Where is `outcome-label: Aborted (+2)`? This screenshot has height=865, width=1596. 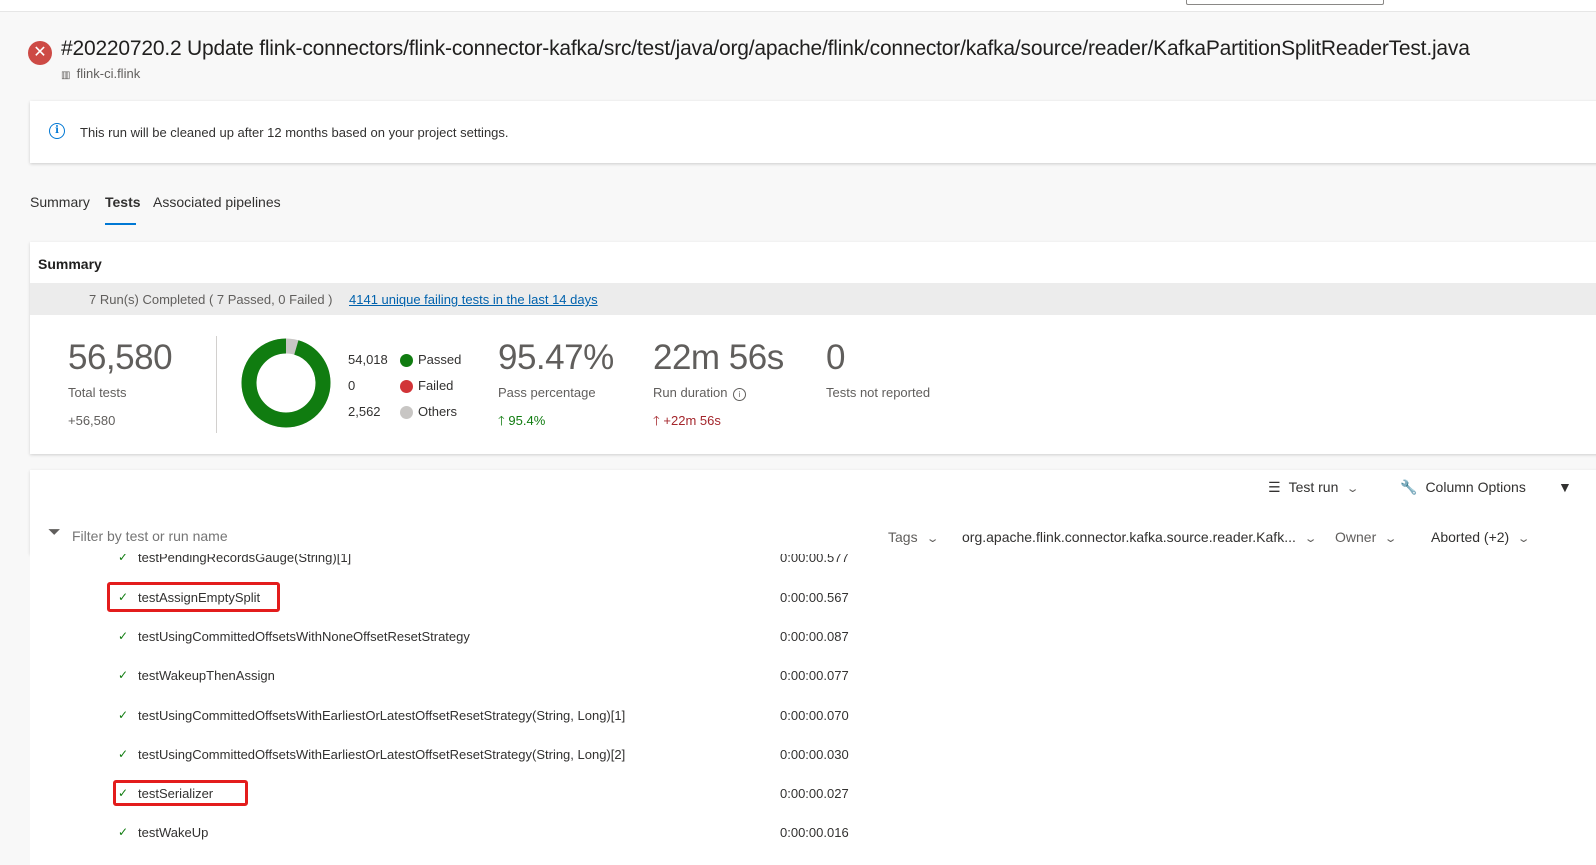
outcome-label: Aborted (+2) is located at coordinates (1470, 537).